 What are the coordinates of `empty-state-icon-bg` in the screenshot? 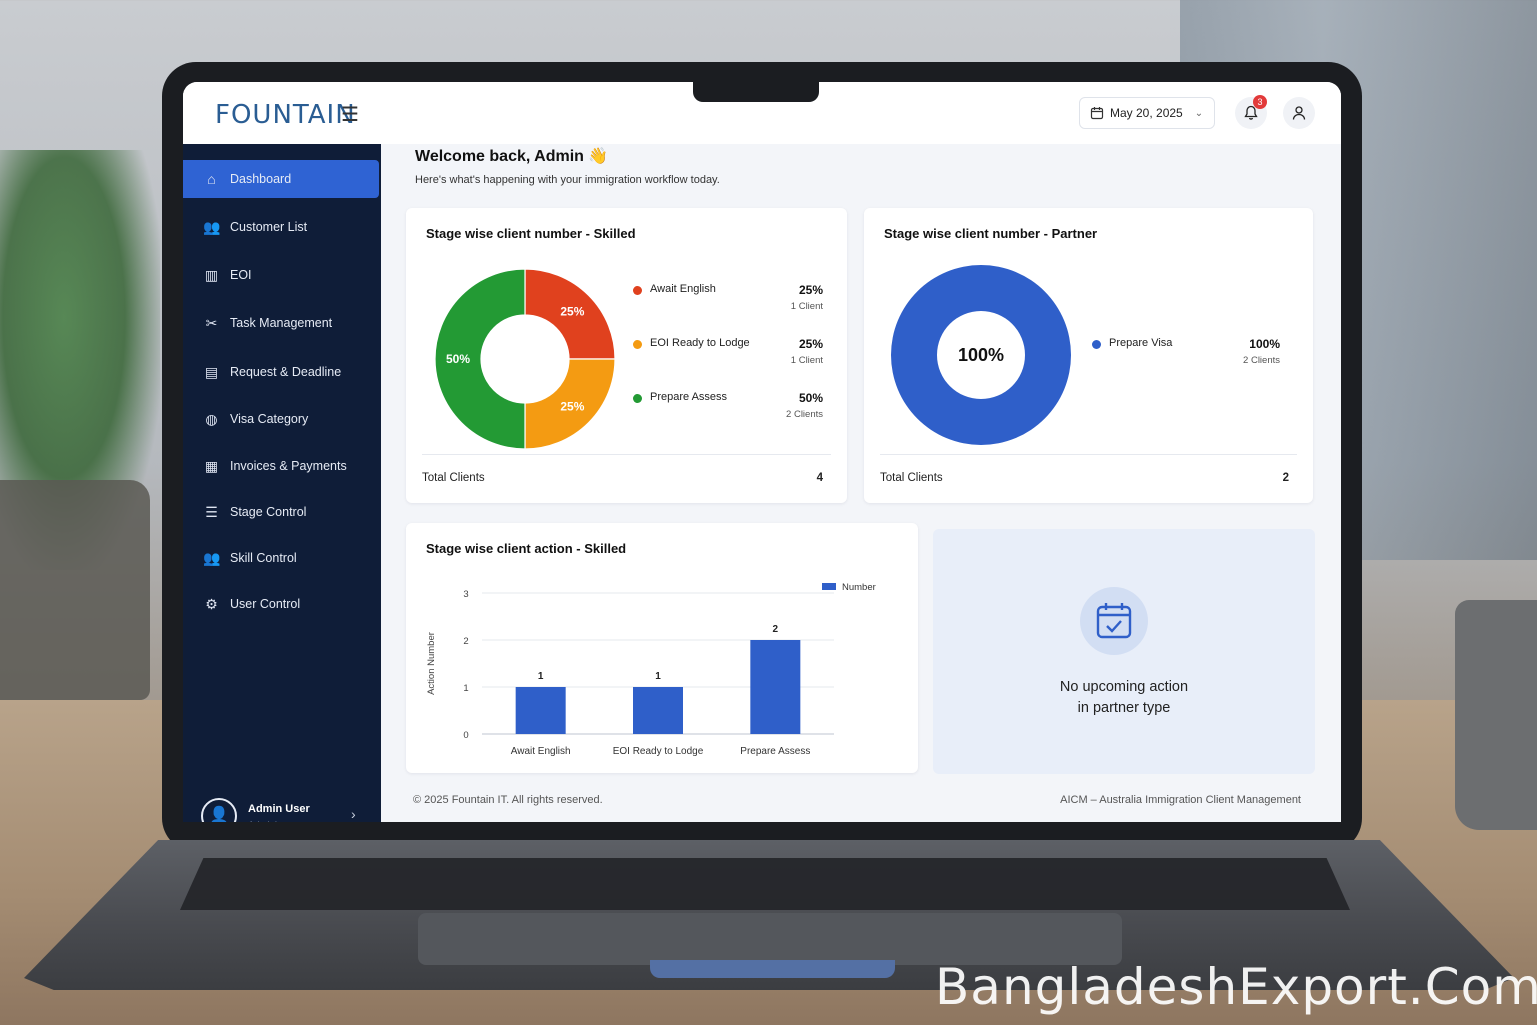 It's located at (1114, 621).